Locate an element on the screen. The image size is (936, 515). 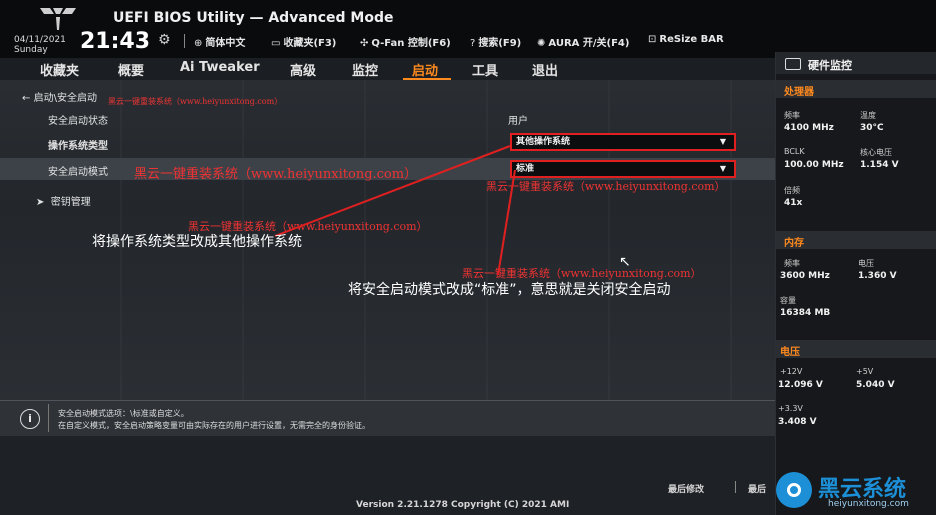
help-text-line1: 安全启动模式选项：\标准或自定义。 is located at coordinates (123, 413).